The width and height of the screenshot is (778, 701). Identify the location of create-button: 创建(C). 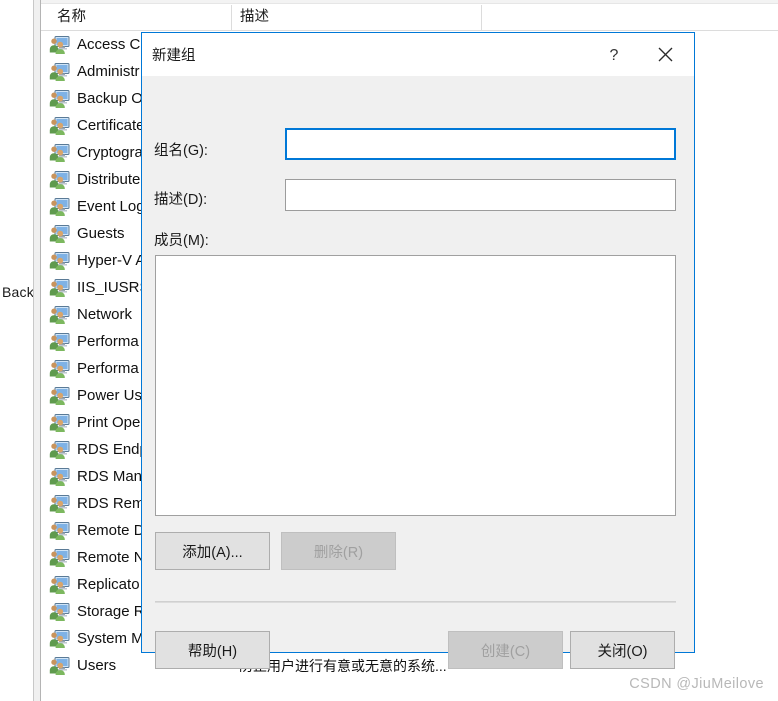
(505, 650).